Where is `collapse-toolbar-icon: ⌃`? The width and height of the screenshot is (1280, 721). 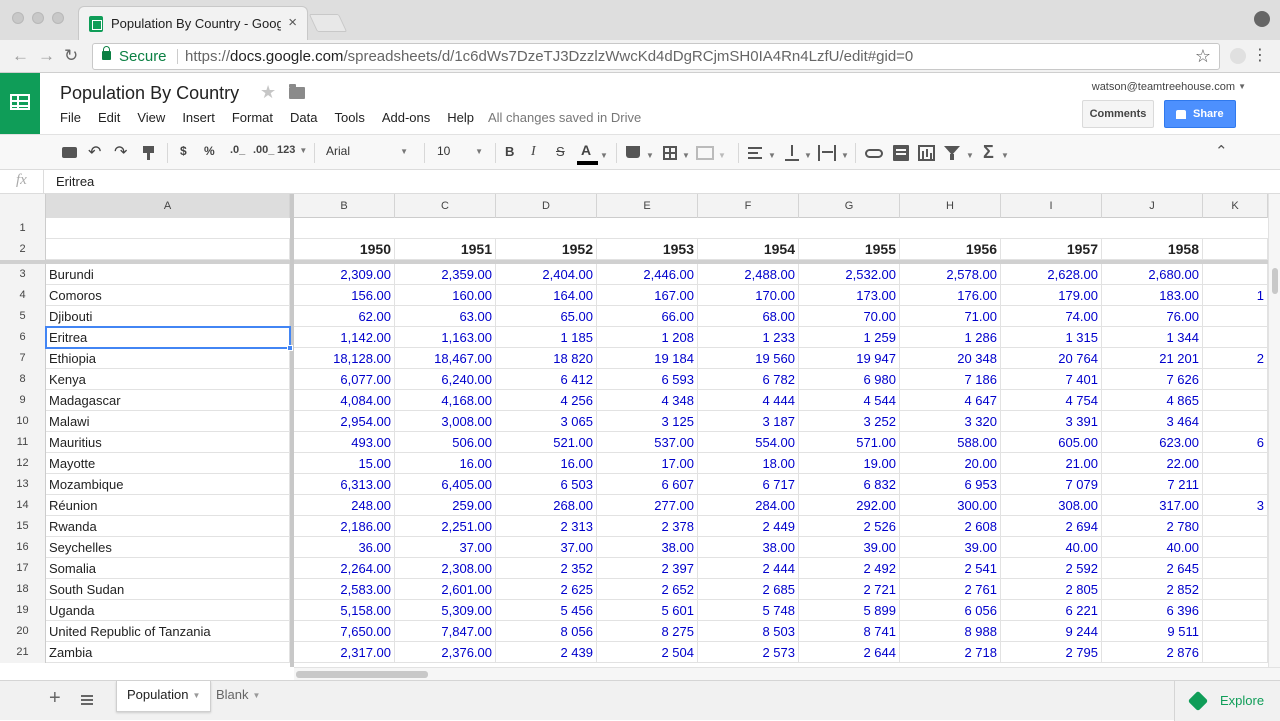 collapse-toolbar-icon: ⌃ is located at coordinates (1221, 151).